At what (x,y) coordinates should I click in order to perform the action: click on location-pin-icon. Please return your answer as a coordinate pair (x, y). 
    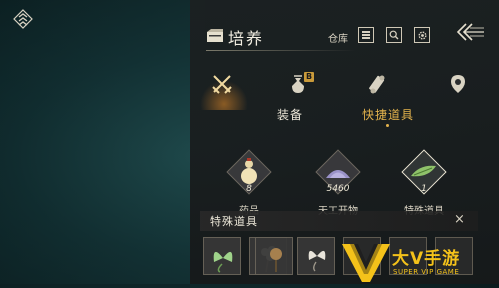
    Looking at the image, I should click on (458, 84).